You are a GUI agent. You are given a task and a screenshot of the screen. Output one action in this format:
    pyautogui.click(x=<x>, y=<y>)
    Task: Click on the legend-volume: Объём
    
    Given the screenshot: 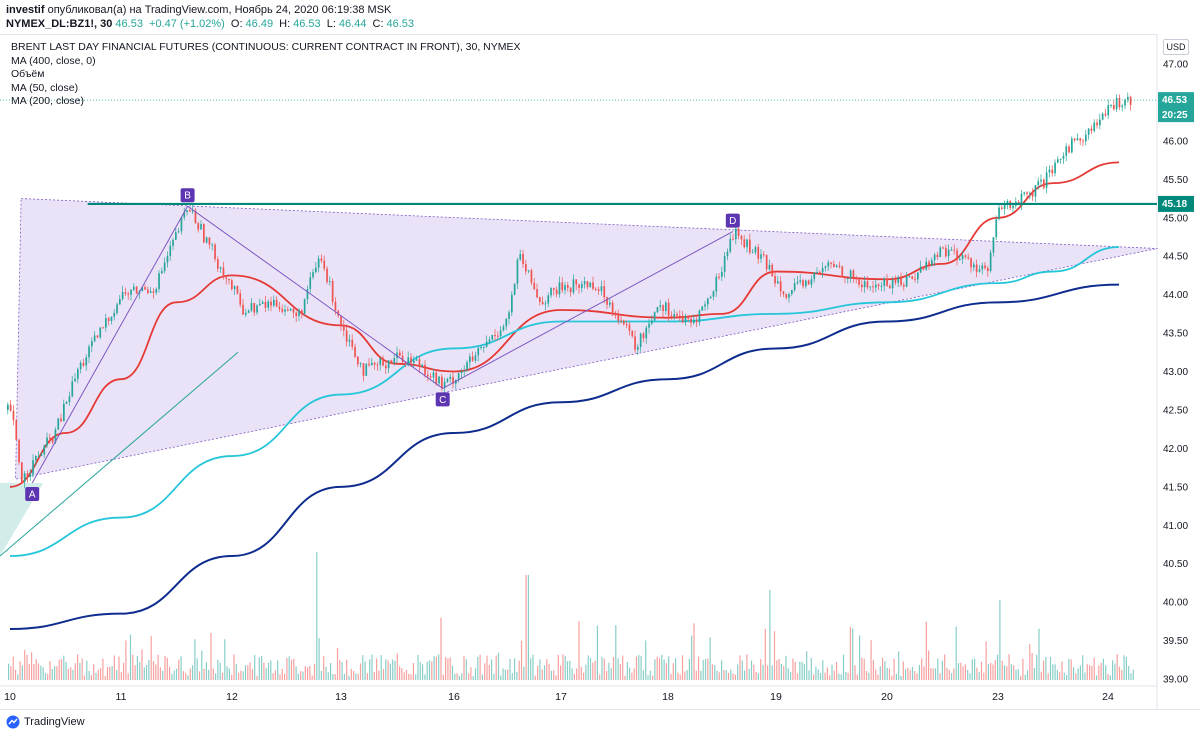 What is the action you would take?
    pyautogui.click(x=266, y=75)
    